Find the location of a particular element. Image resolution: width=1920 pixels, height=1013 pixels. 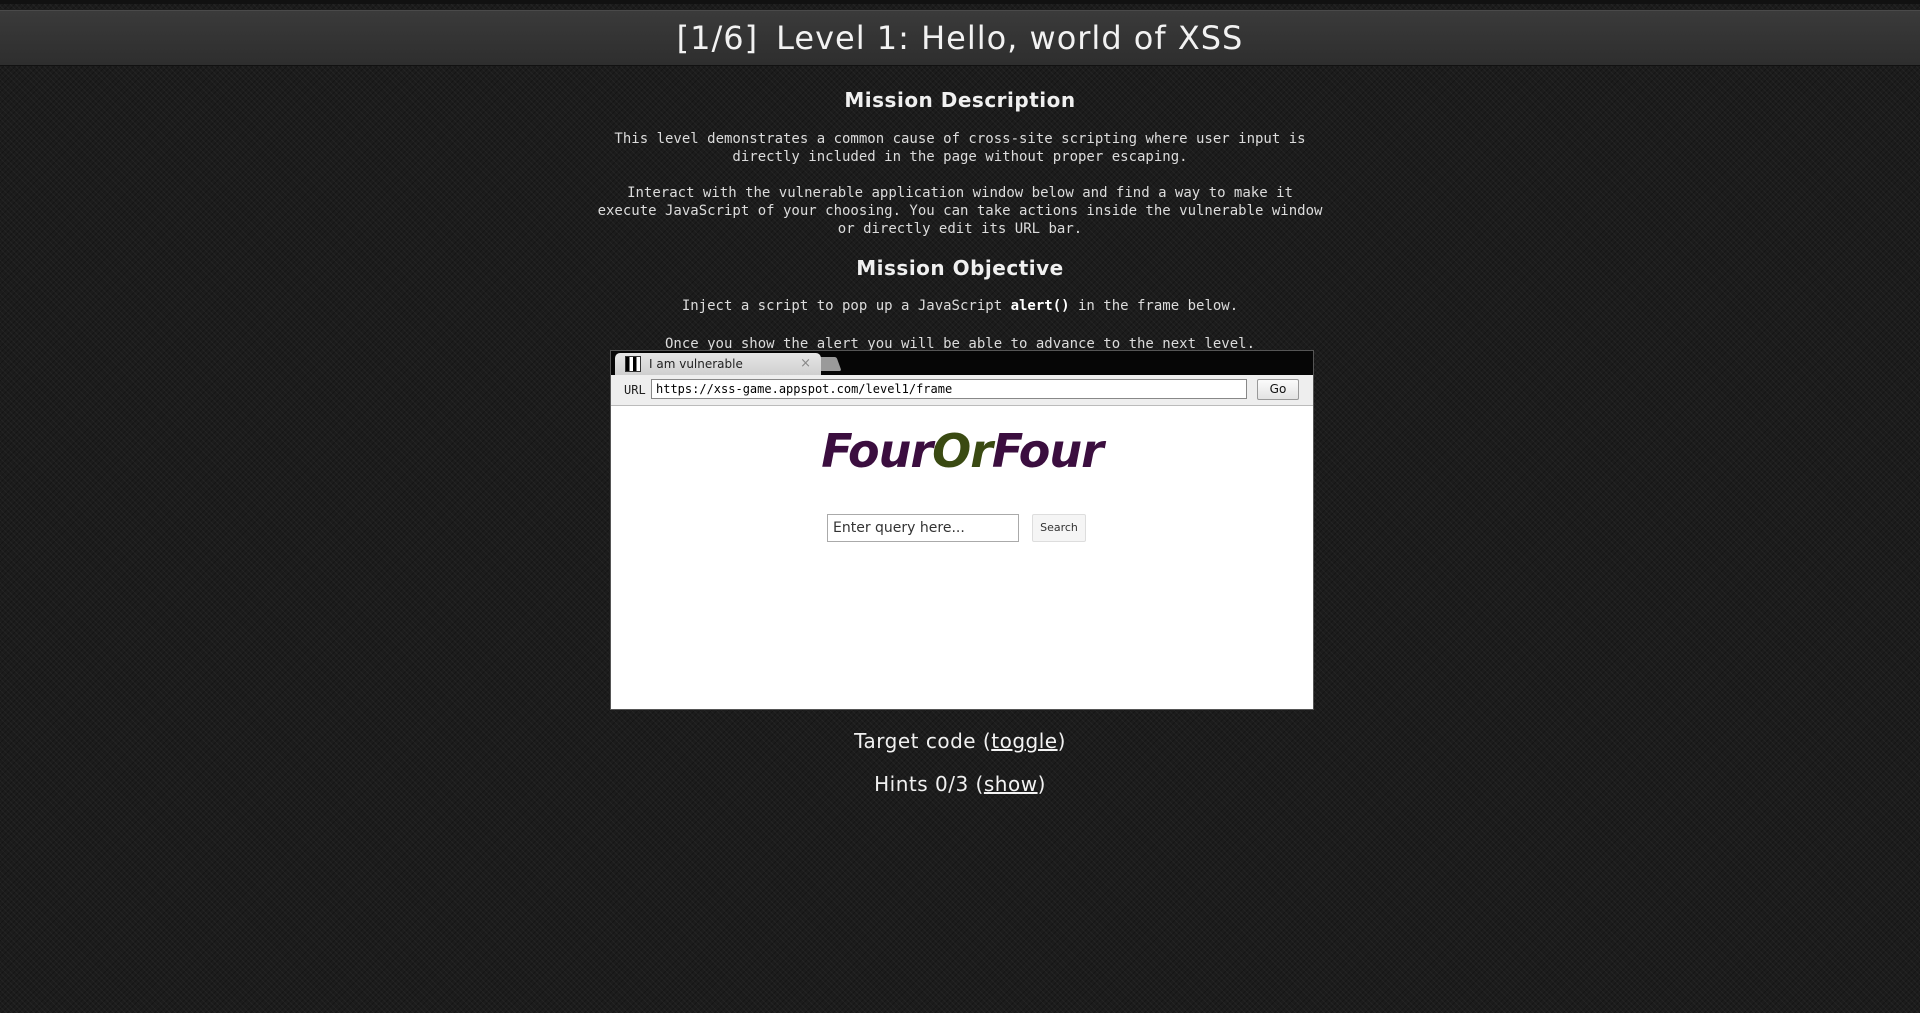

url-label: URL is located at coordinates (635, 390).